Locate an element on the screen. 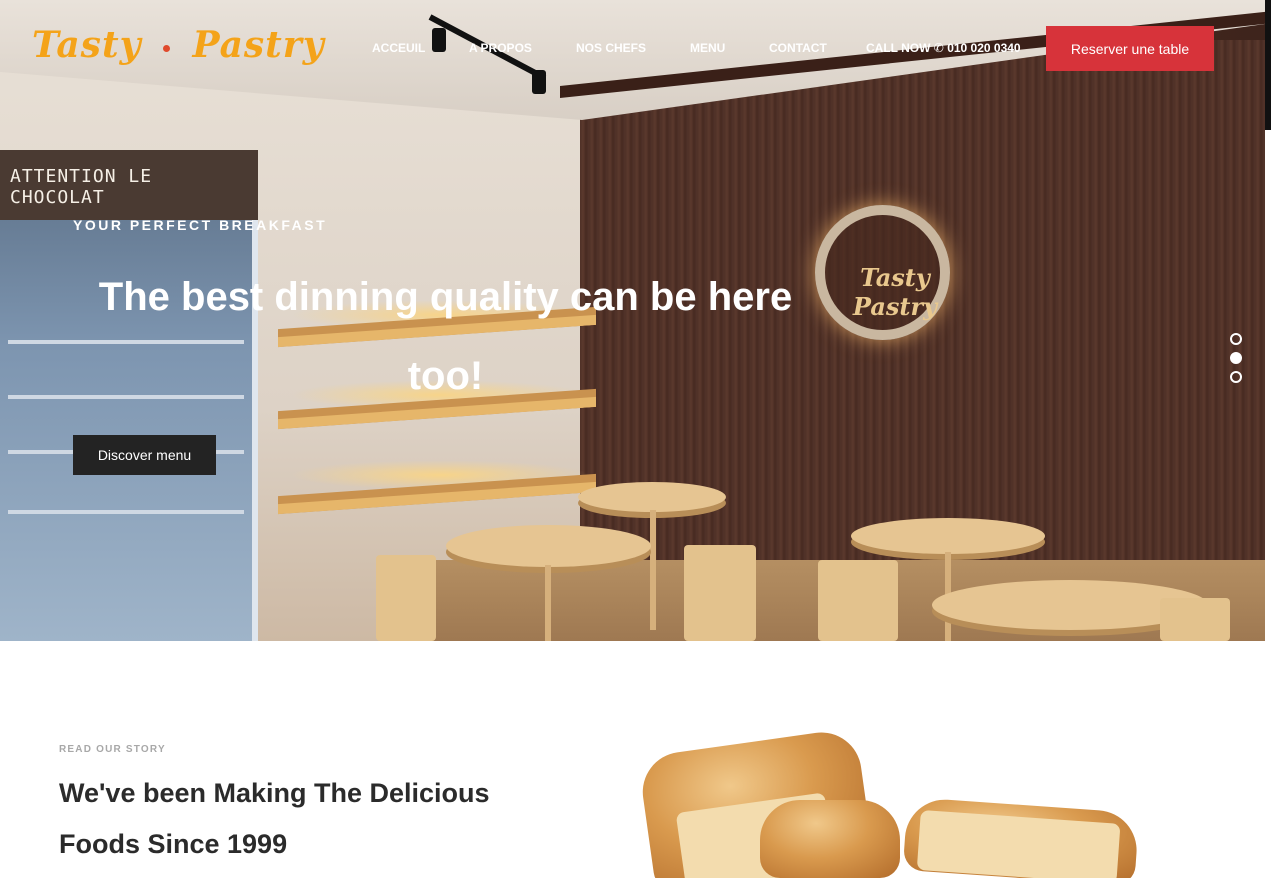  hero-title-line: too! is located at coordinates (445, 376).